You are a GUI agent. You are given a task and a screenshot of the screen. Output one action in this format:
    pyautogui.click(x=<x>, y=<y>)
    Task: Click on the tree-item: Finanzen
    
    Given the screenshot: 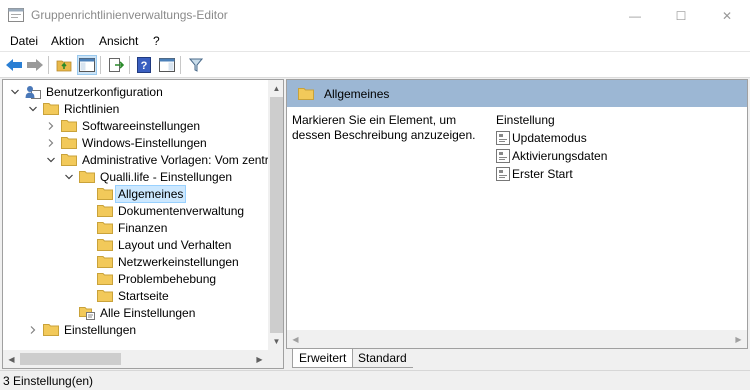 What is the action you would take?
    pyautogui.click(x=125, y=227)
    